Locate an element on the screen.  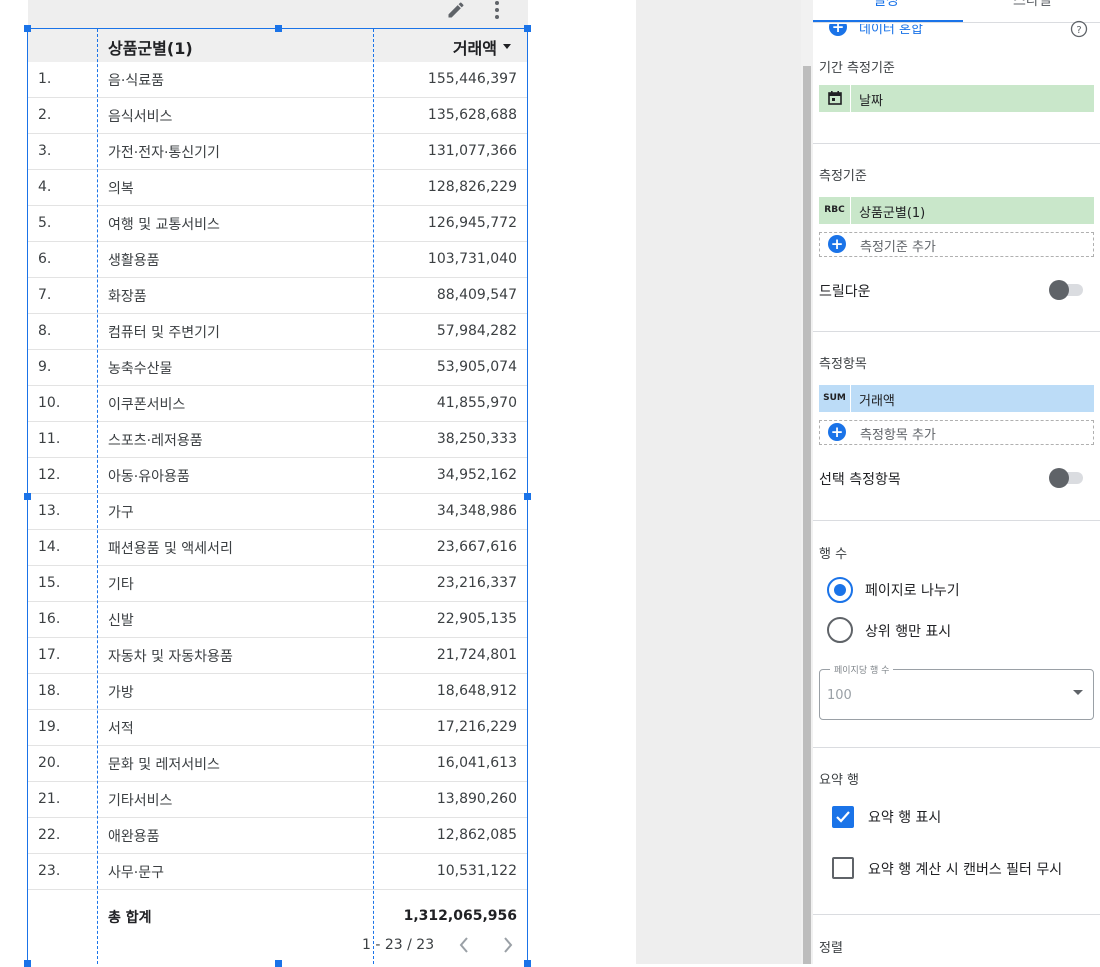
table-row: 8. 컴퓨터 및 주변기기 57,984,282 is located at coordinates (277, 332).